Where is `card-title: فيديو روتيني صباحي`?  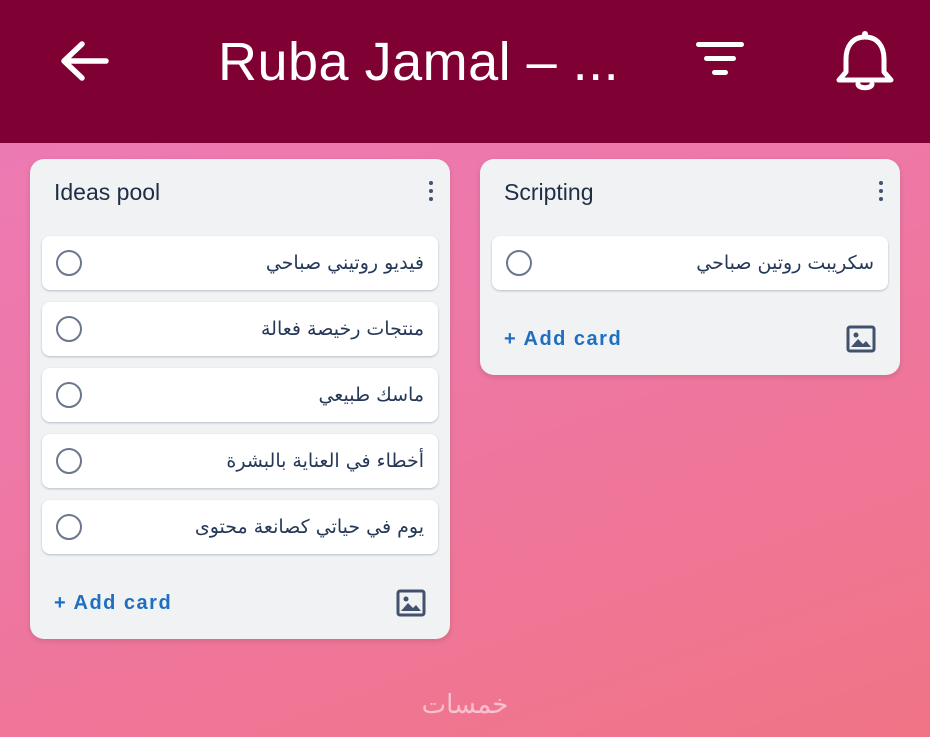
card-title: فيديو روتيني صباحي is located at coordinates (344, 263).